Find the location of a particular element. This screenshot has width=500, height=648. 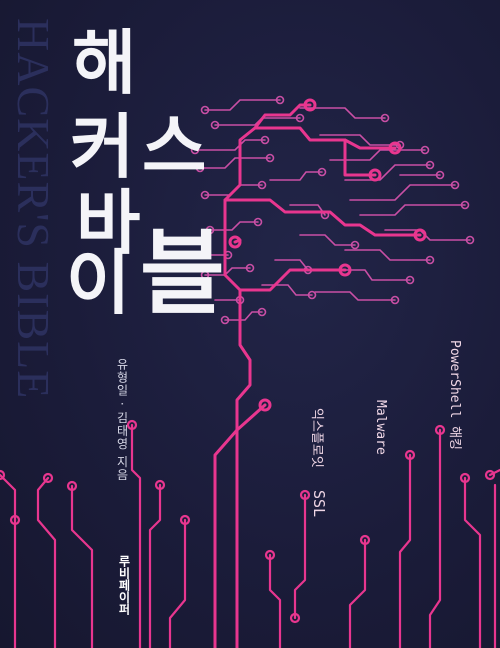

title-char-3: 스 is located at coordinates (174, 147).